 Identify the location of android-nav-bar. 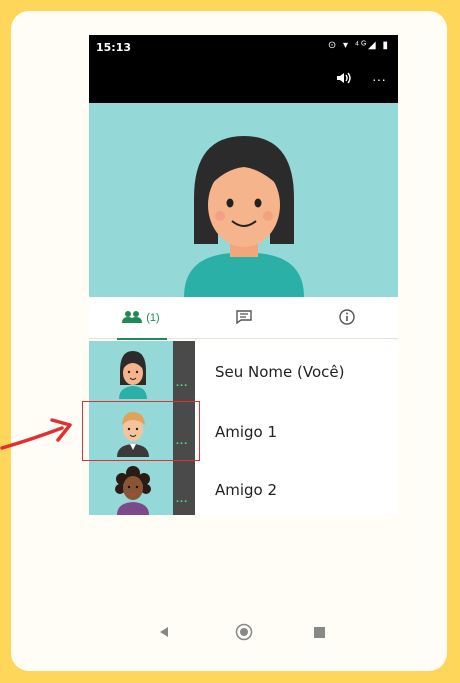
(243, 635).